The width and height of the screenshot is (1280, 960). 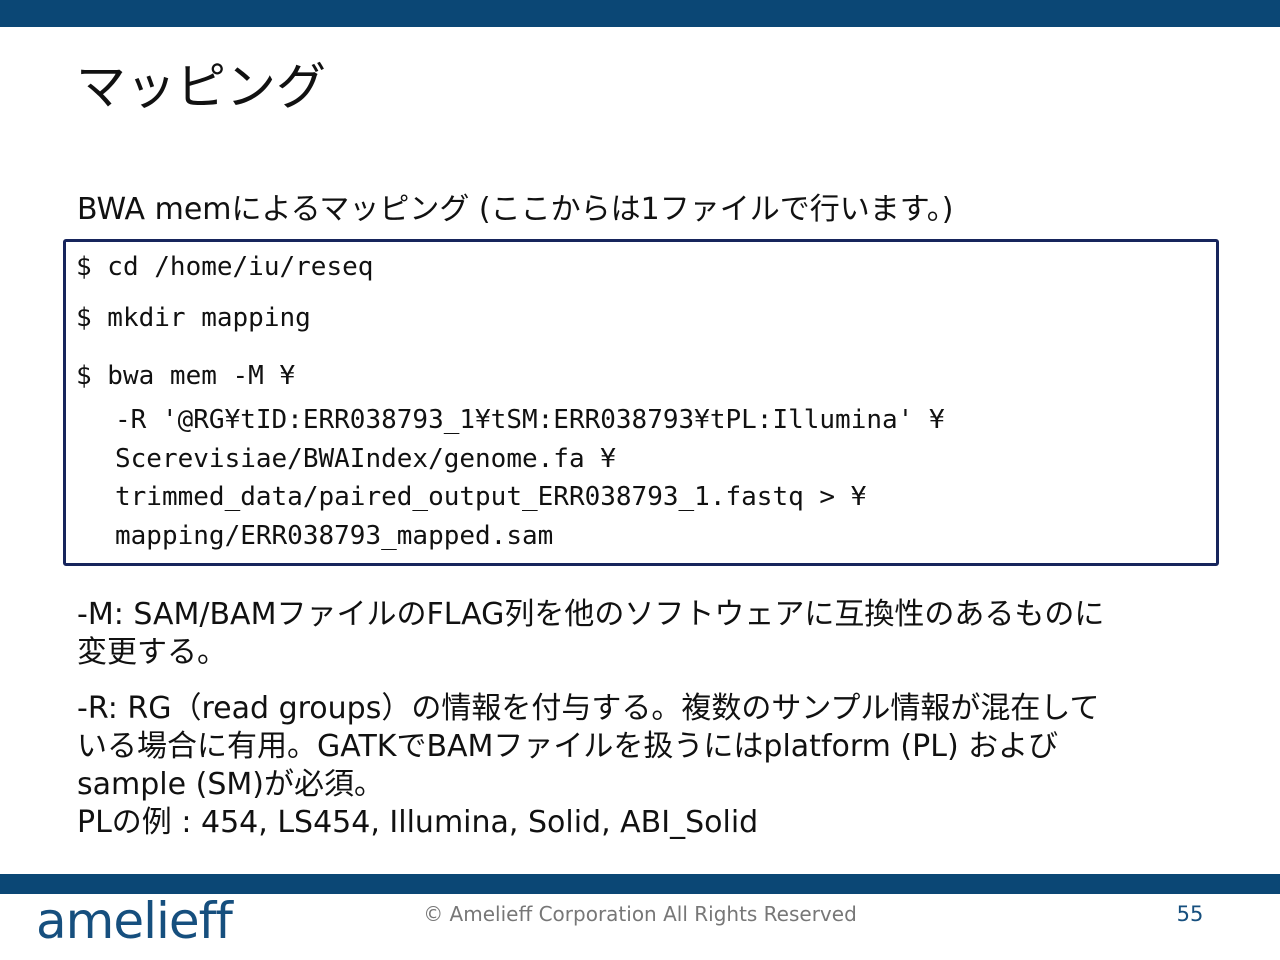 I want to click on slide-title: マッピング, so click(x=201, y=87).